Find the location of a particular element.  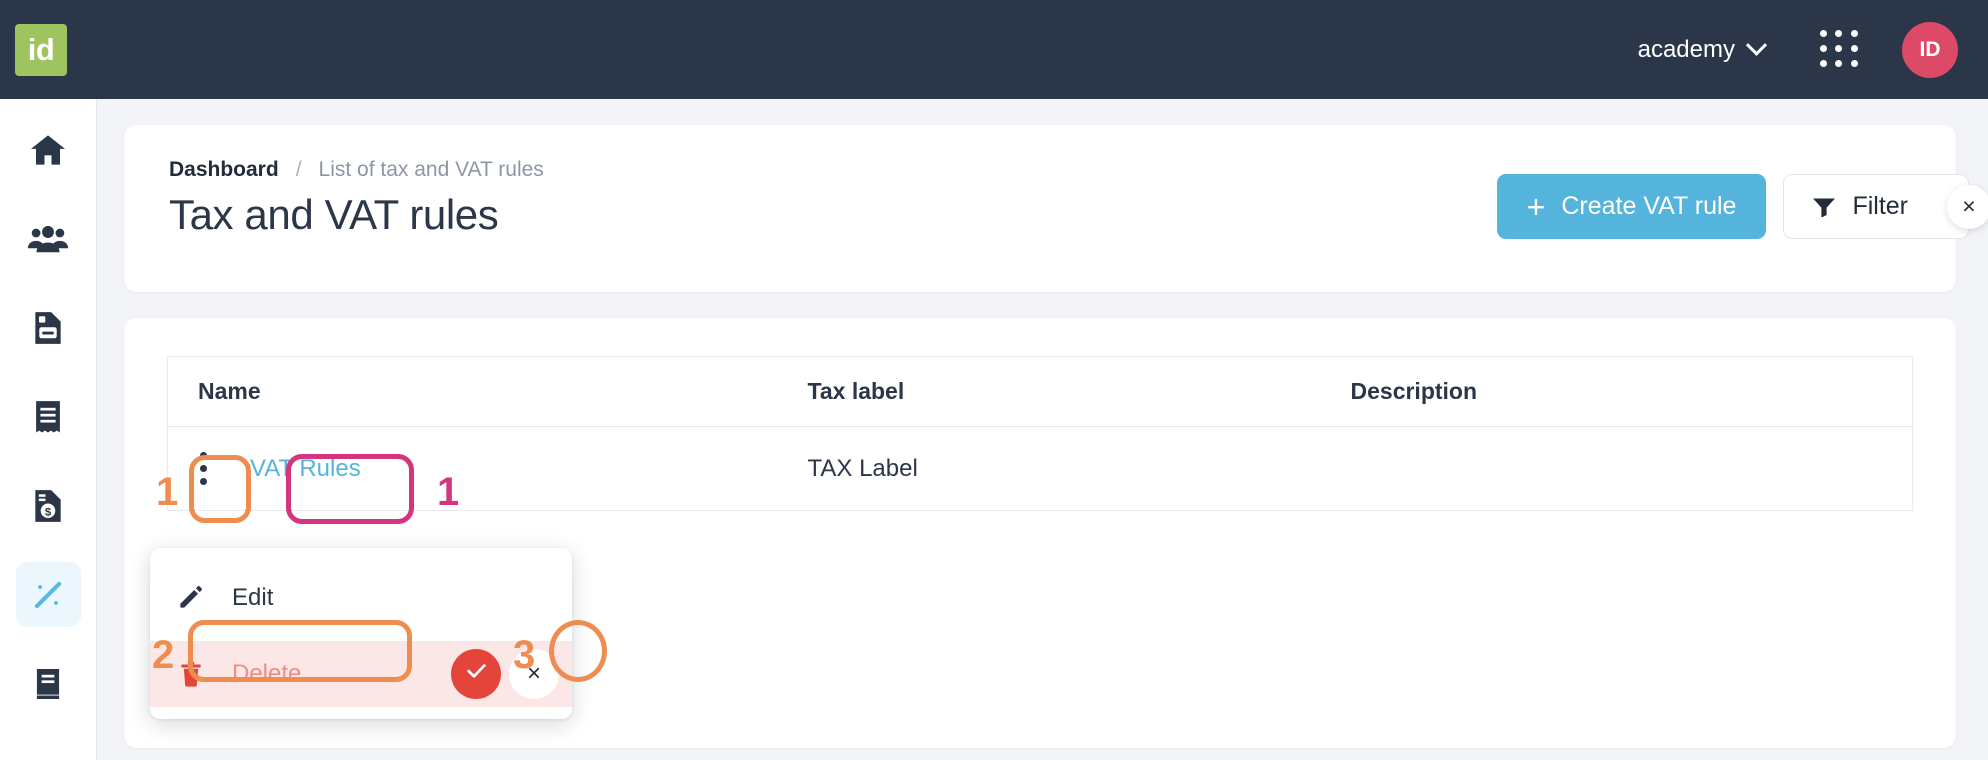

row-name-link: VAT Rules is located at coordinates (305, 469).